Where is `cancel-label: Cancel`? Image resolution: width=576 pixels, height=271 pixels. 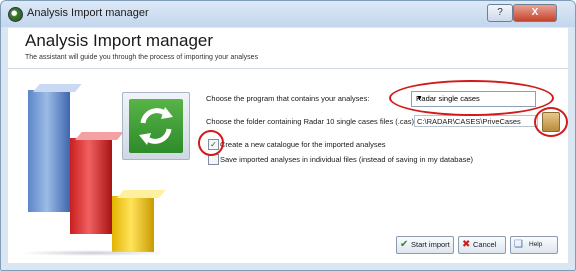 cancel-label: Cancel is located at coordinates (485, 244).